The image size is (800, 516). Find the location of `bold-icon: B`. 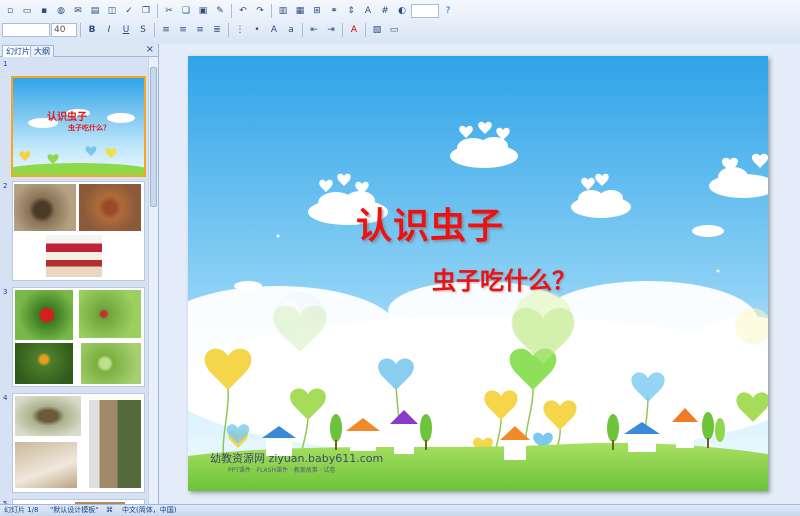

bold-icon: B is located at coordinates (92, 30).